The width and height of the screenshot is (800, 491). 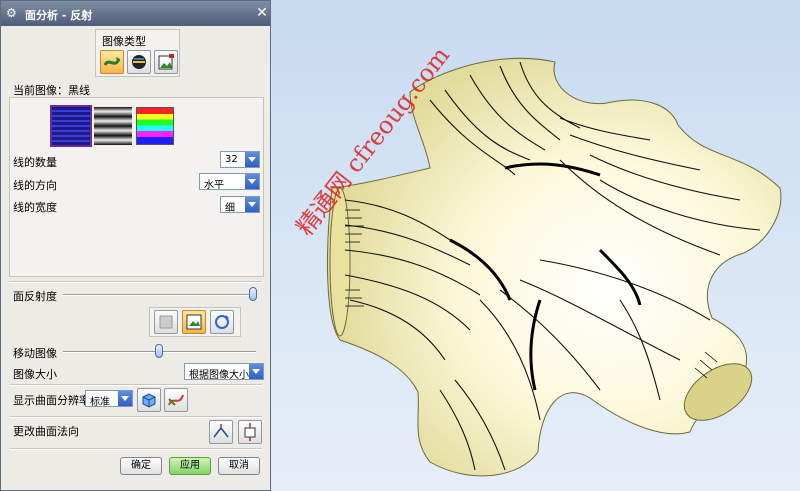 I want to click on image-size-select: 根据图像大小, so click(x=224, y=372).